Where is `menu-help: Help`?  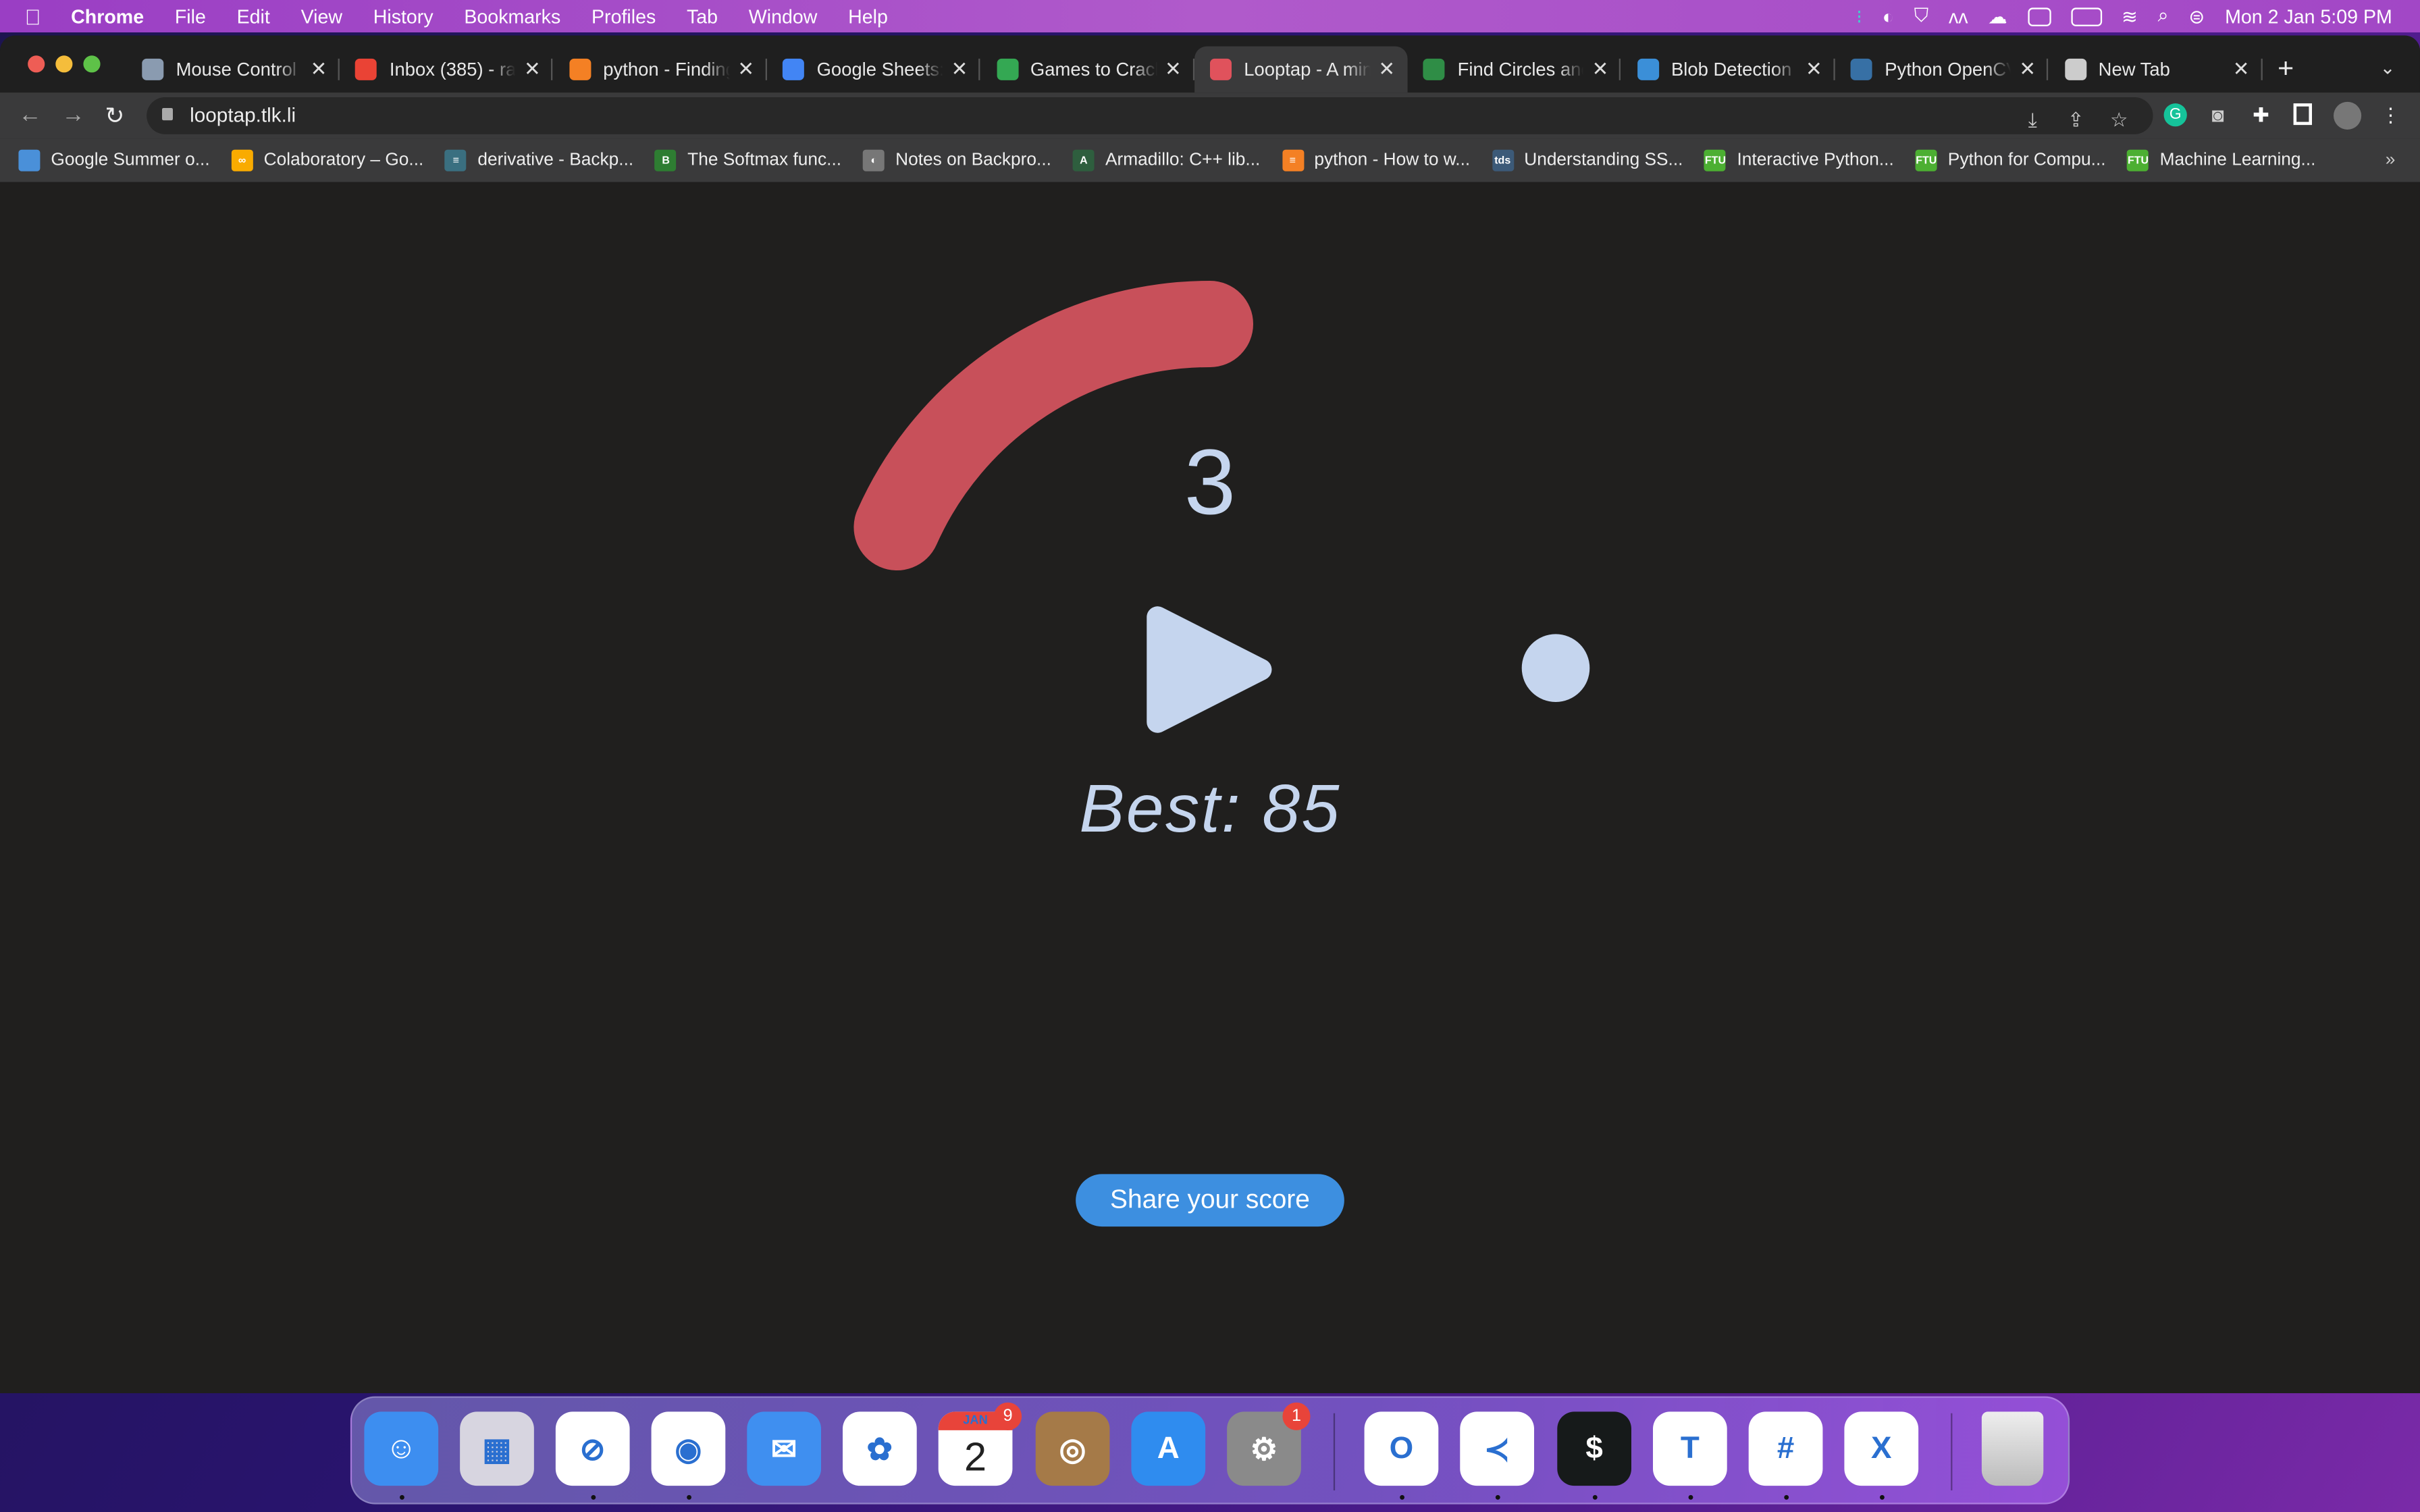 menu-help: Help is located at coordinates (868, 16).